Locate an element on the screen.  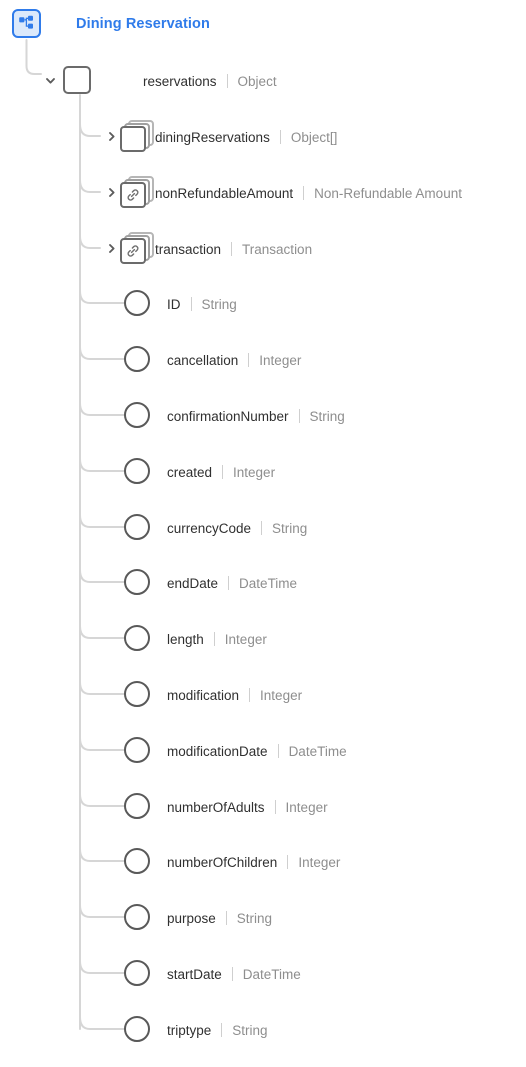
tree-node: created Integer is located at coordinates (199, 471).